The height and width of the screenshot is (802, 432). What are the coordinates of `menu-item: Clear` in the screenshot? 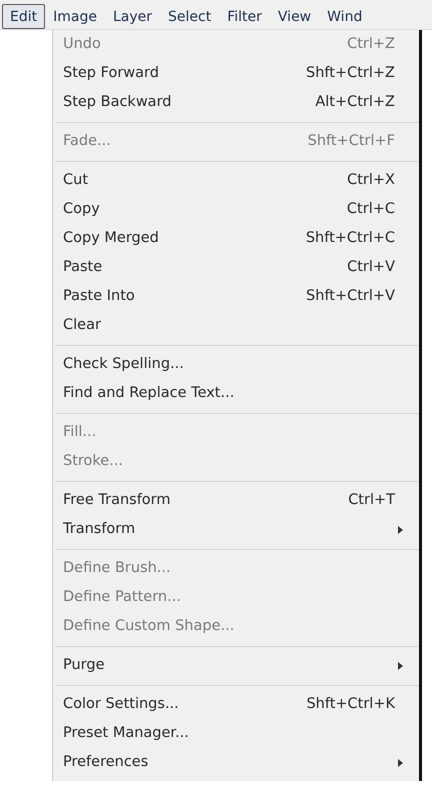 It's located at (236, 325).